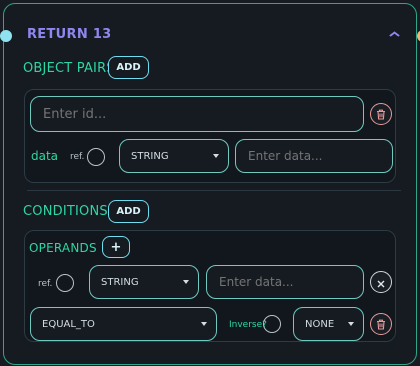 Image resolution: width=420 pixels, height=366 pixels. What do you see at coordinates (45, 284) in the screenshot?
I see `operand-ref-label: ref.` at bounding box center [45, 284].